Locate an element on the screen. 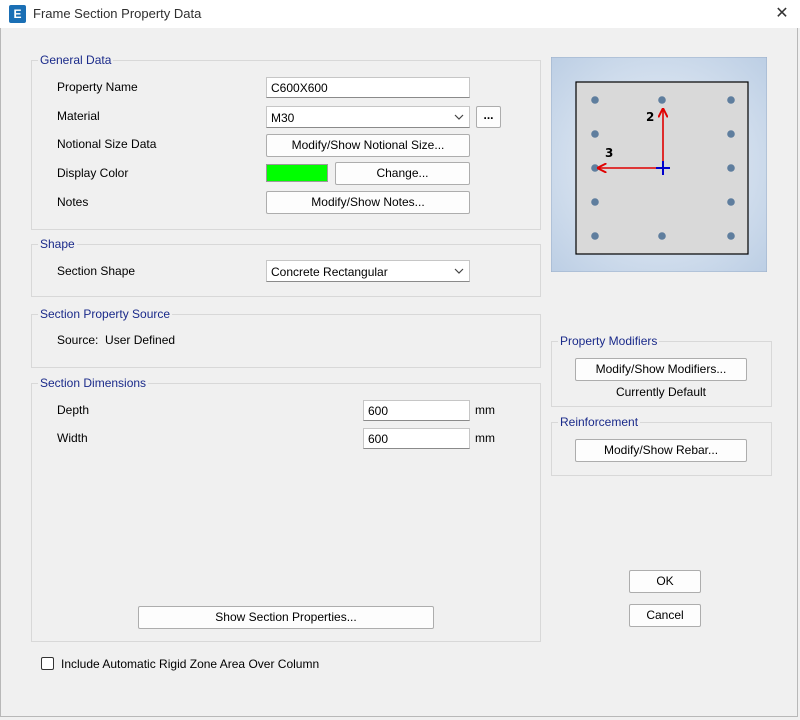  property-modifiers-title: Property Modifiers is located at coordinates (609, 341).